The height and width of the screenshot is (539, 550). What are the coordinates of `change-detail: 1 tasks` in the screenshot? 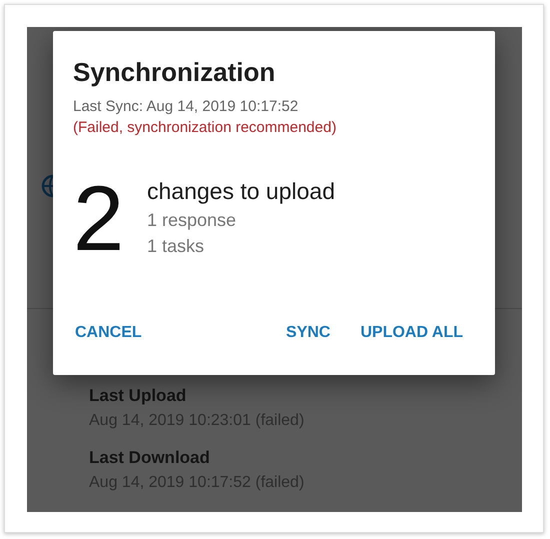 It's located at (176, 246).